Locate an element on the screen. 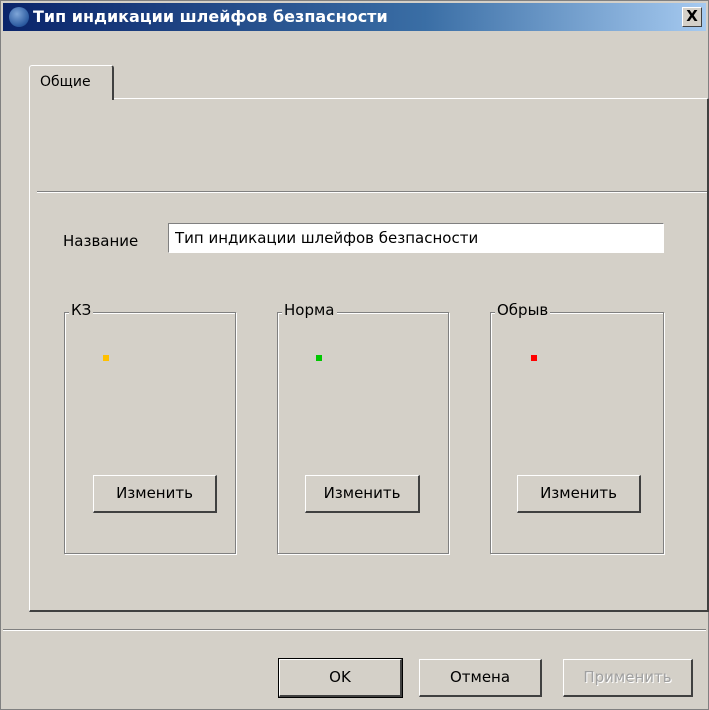 The width and height of the screenshot is (709, 710). close-button: X is located at coordinates (692, 17).